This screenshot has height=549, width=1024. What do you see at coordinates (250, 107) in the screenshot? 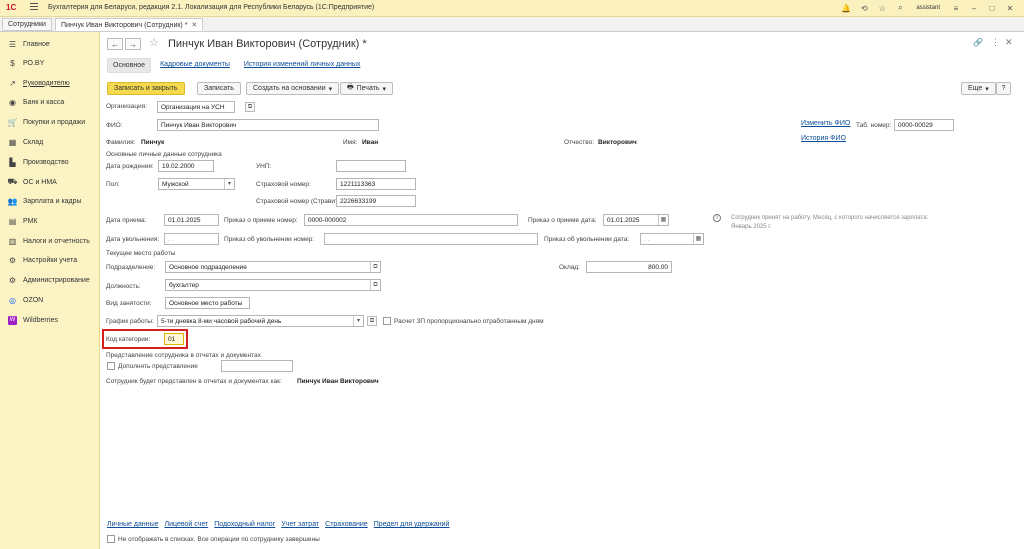
I see `open-org-icon: ⧉` at bounding box center [250, 107].